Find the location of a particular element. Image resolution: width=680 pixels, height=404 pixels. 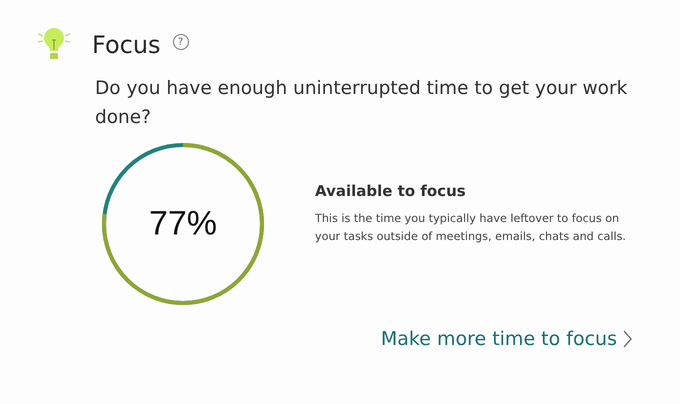

focus-link: Make more time to focus is located at coordinates (506, 339).